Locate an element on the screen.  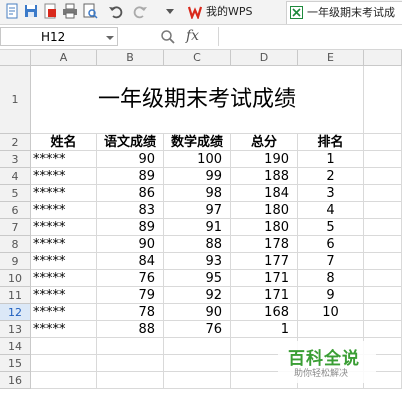
cell: 5 is located at coordinates (331, 227).